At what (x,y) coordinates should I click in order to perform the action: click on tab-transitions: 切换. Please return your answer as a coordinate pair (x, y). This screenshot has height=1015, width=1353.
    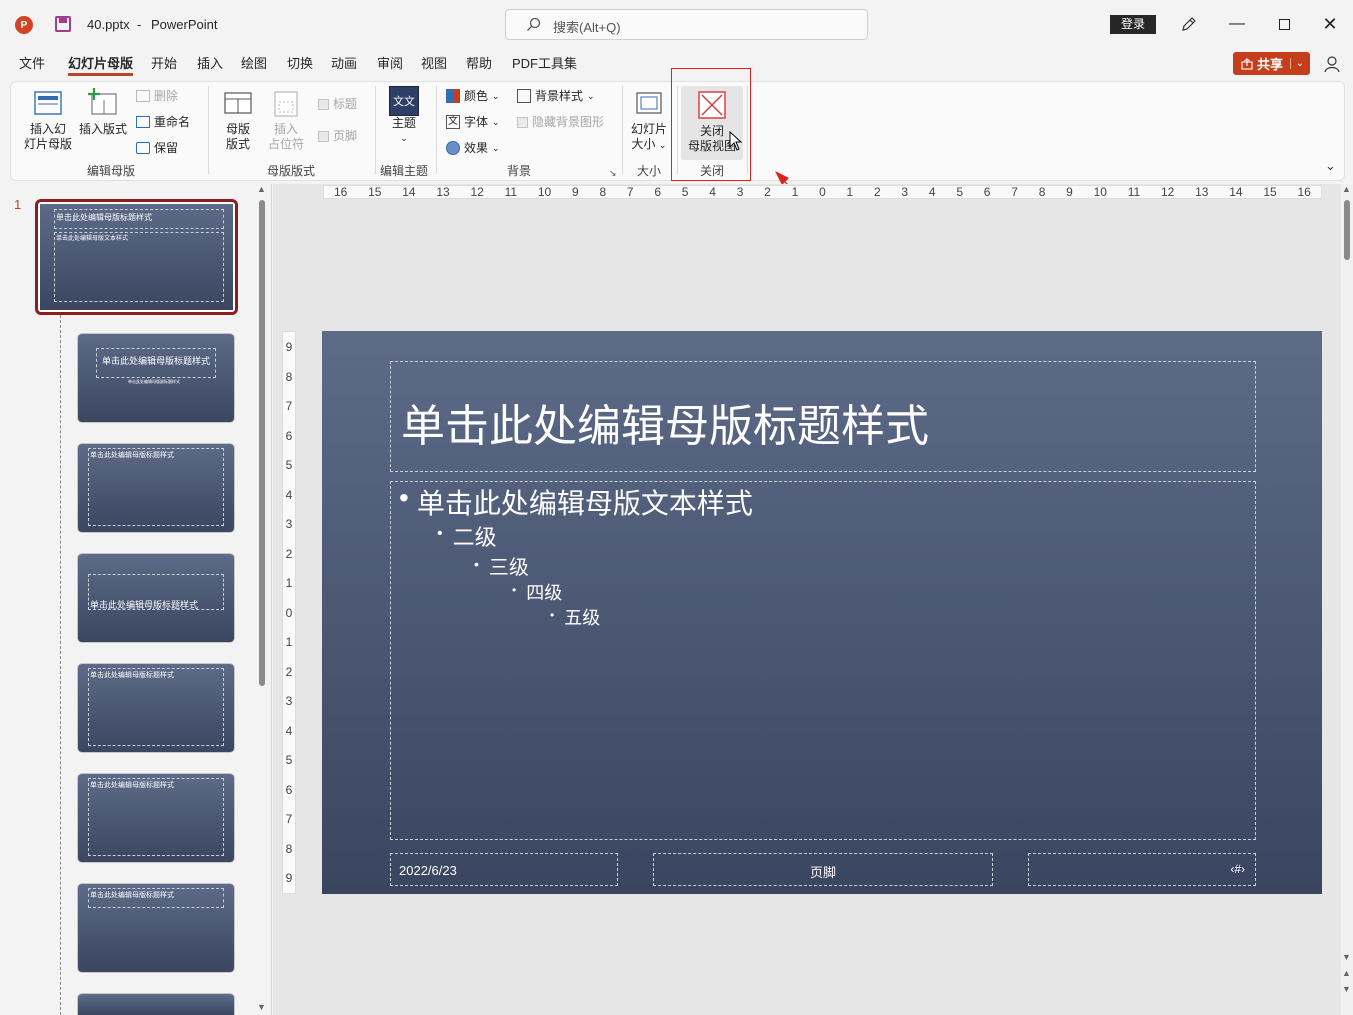
    Looking at the image, I should click on (300, 65).